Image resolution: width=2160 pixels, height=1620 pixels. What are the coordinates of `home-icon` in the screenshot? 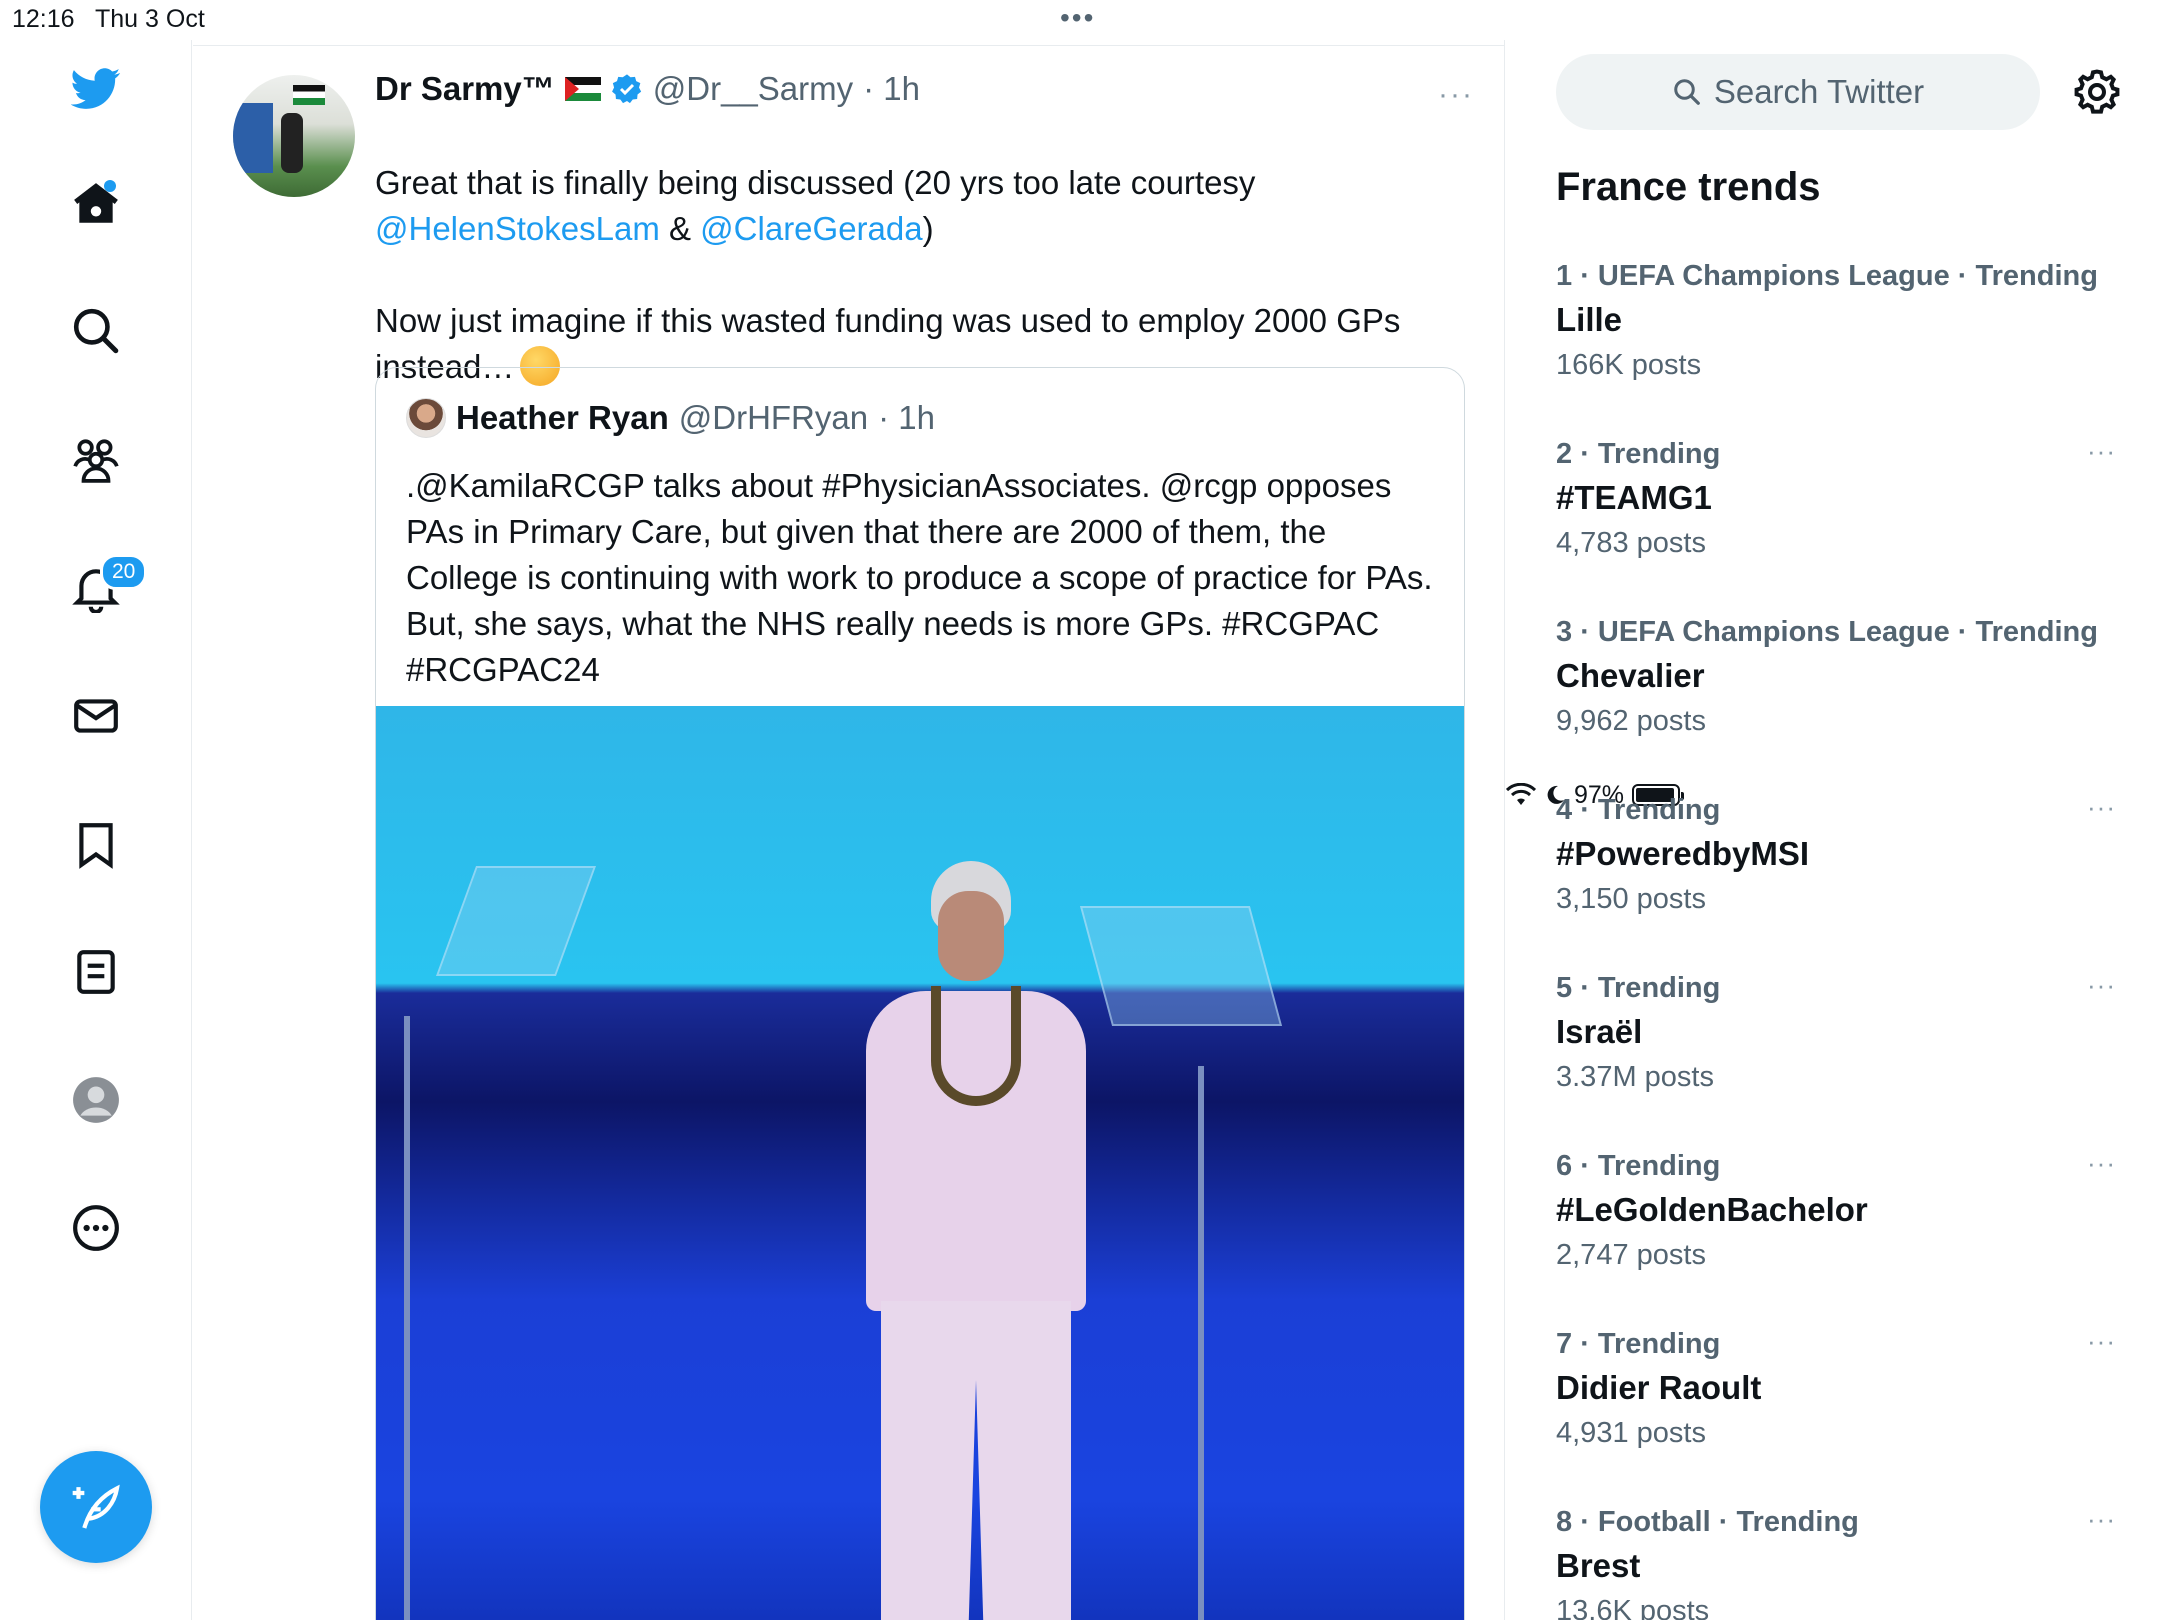 It's located at (96, 204).